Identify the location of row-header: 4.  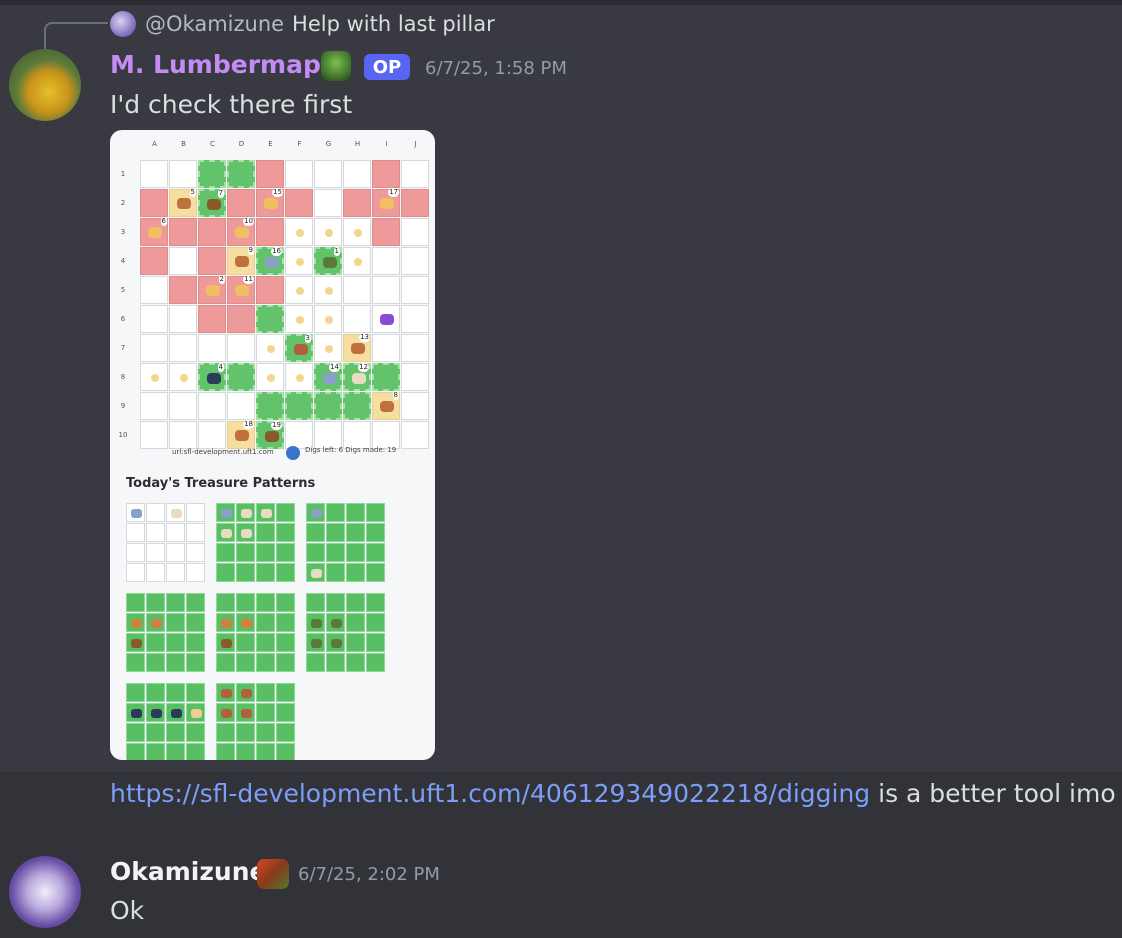
(123, 261).